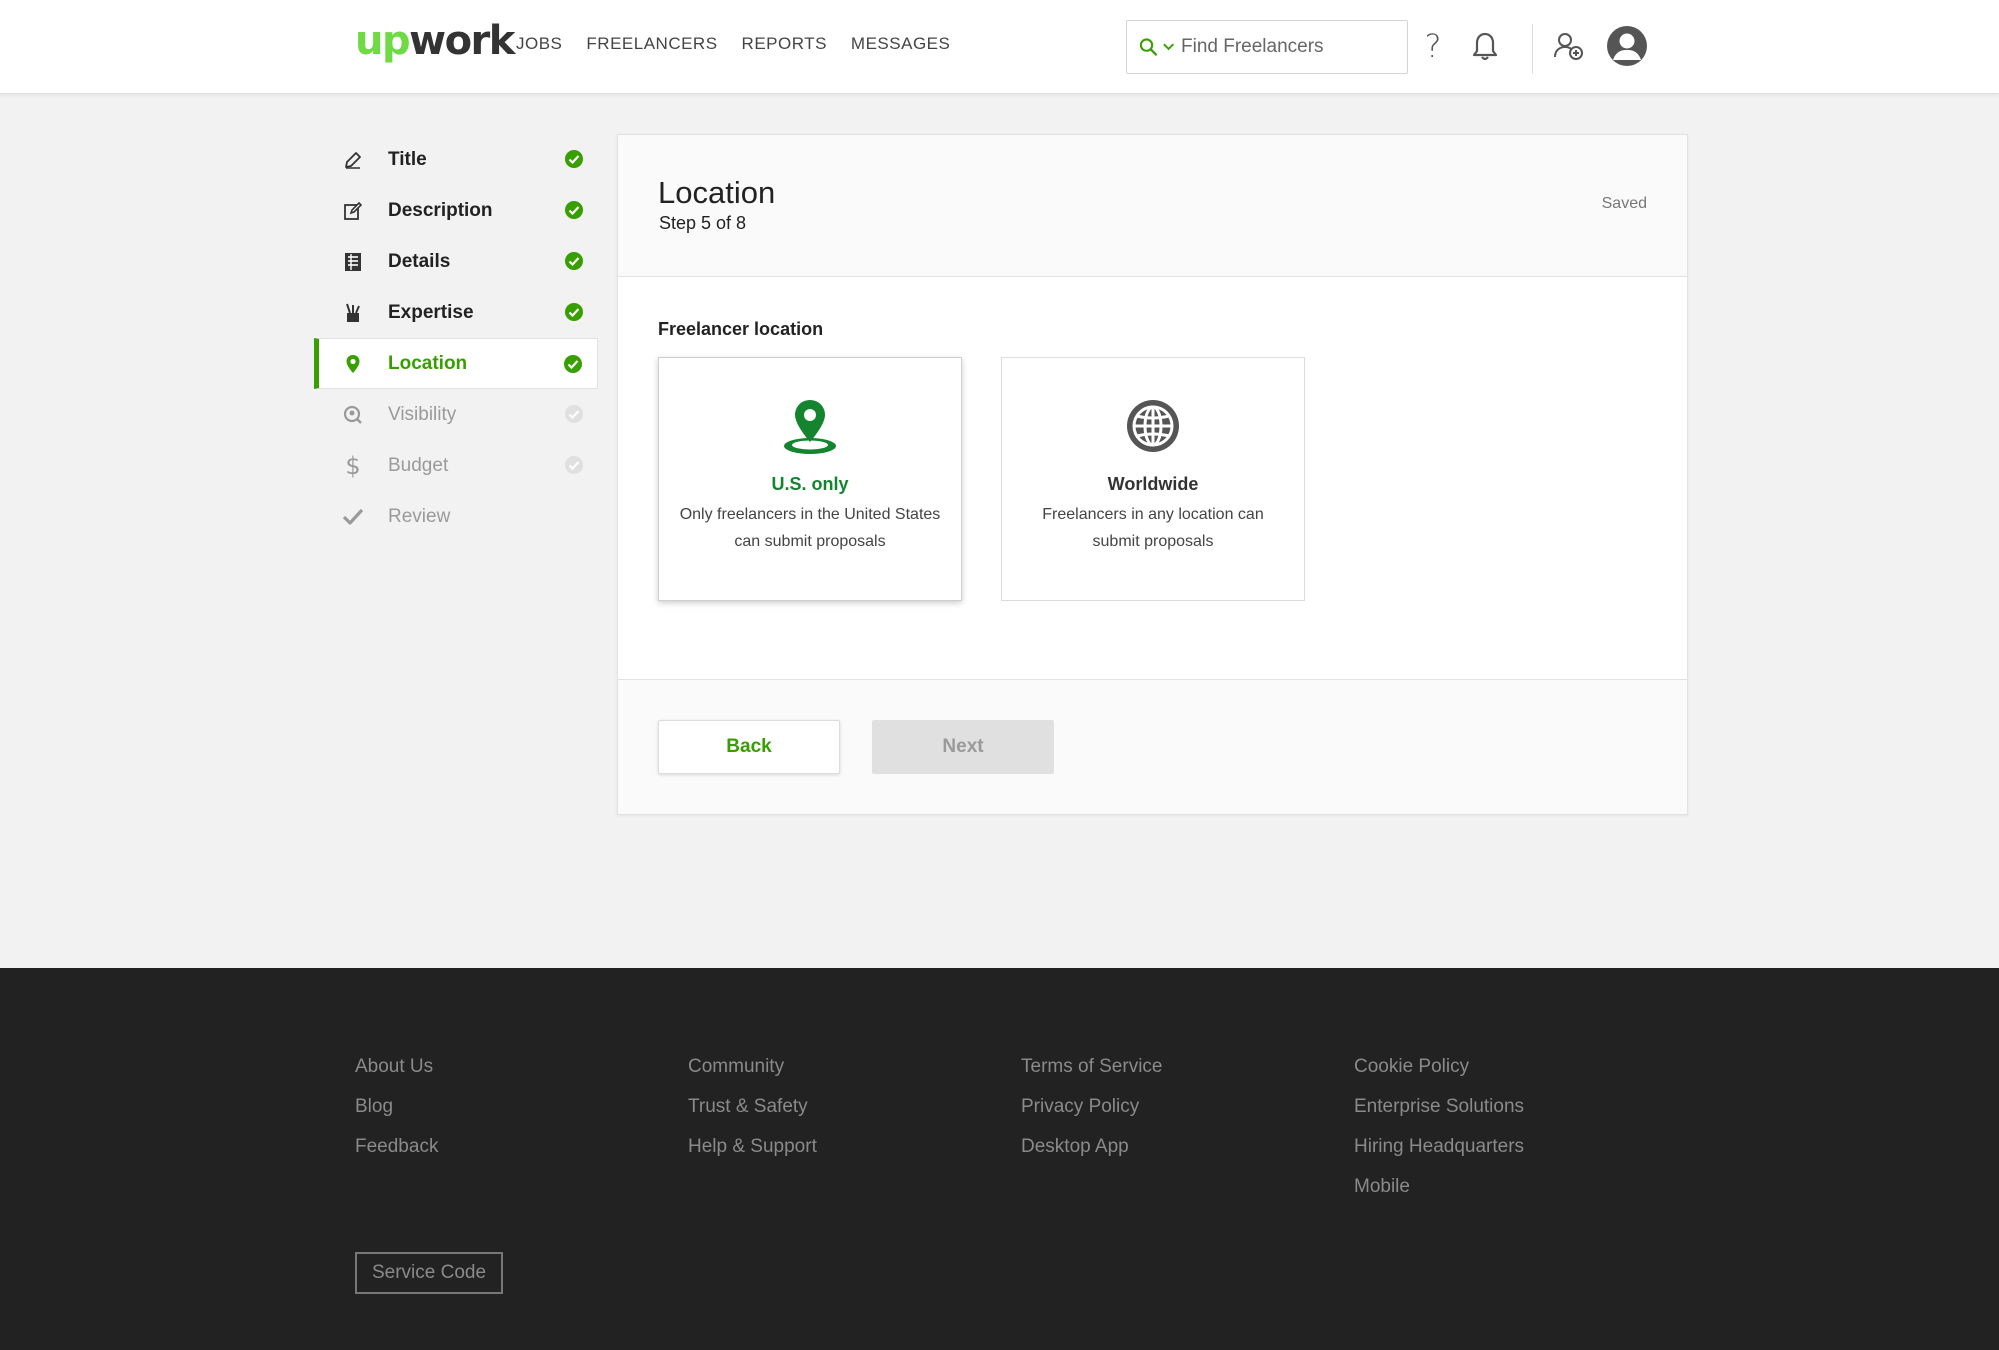  Describe the element at coordinates (396, 1068) in the screenshot. I see `footer-link-about-us: About Us` at that location.